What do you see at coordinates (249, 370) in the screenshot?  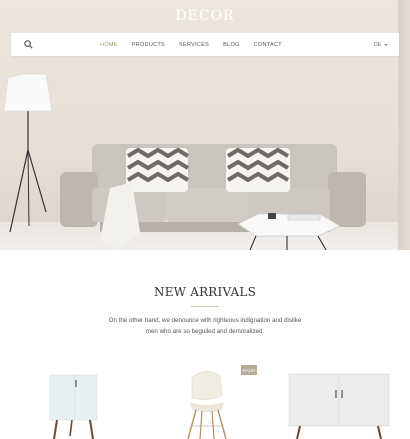 I see `sale-badge: SALE!` at bounding box center [249, 370].